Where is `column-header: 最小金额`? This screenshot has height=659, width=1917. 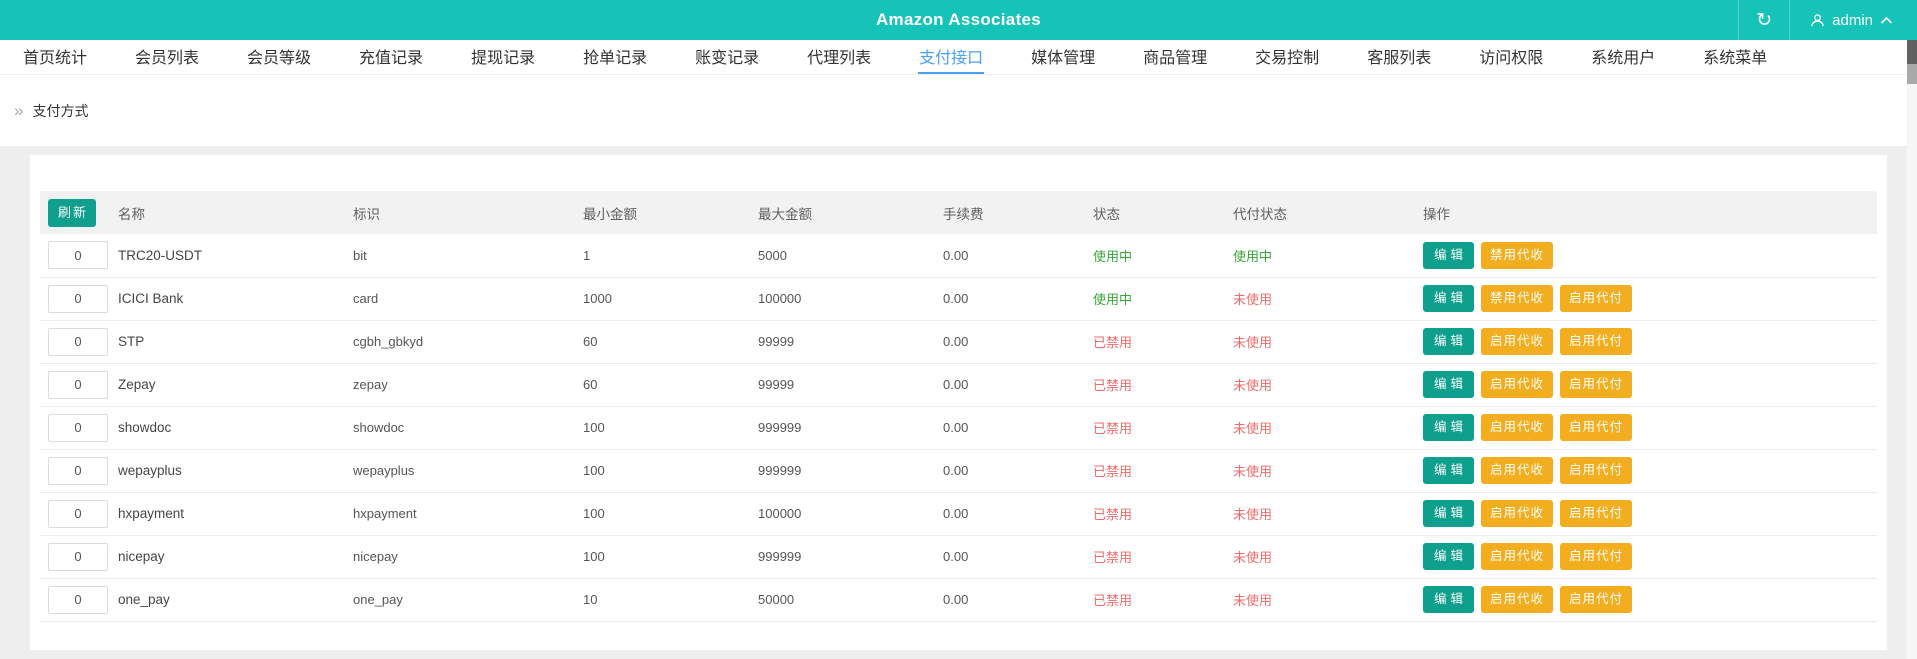
column-header: 最小金额 is located at coordinates (610, 214).